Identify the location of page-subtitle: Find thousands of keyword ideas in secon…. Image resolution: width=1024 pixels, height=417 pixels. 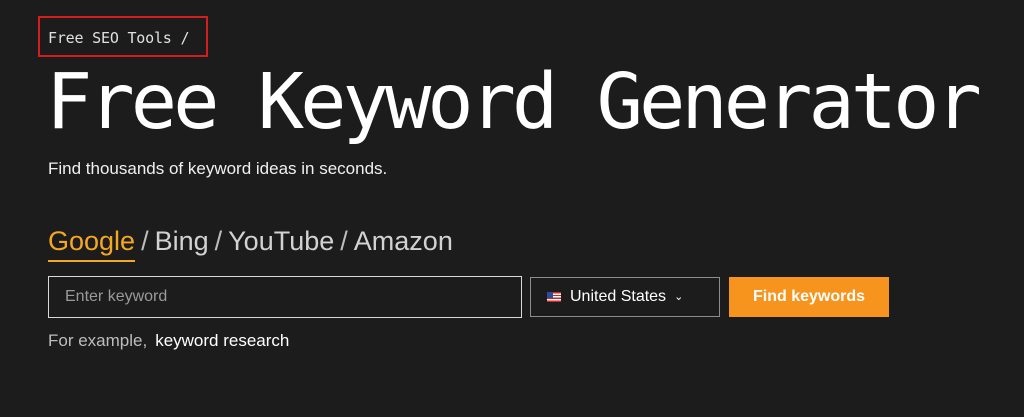
(218, 168).